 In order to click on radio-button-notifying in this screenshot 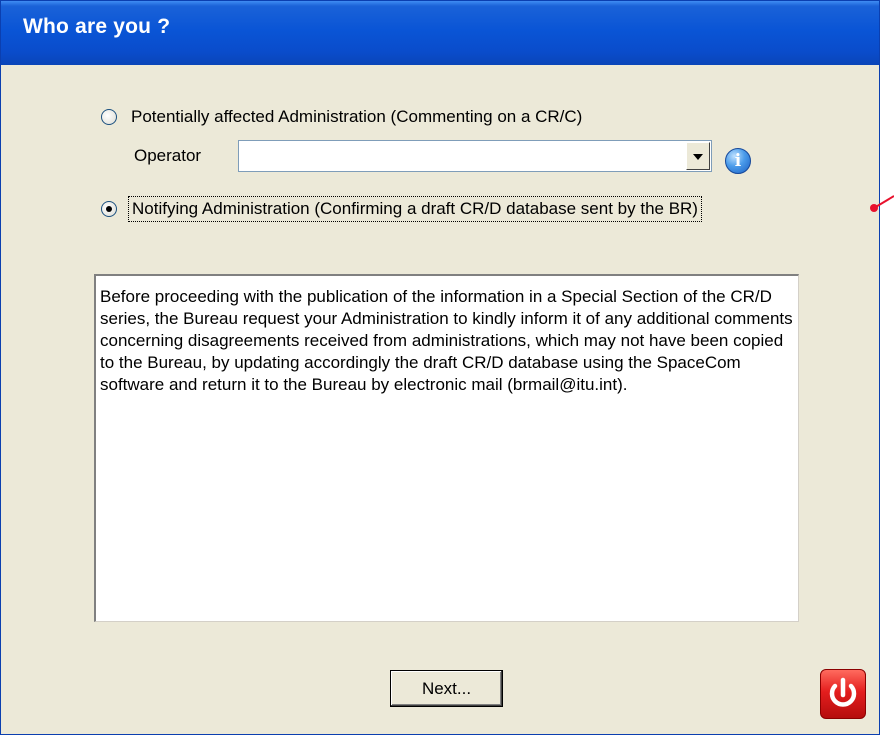, I will do `click(109, 209)`.